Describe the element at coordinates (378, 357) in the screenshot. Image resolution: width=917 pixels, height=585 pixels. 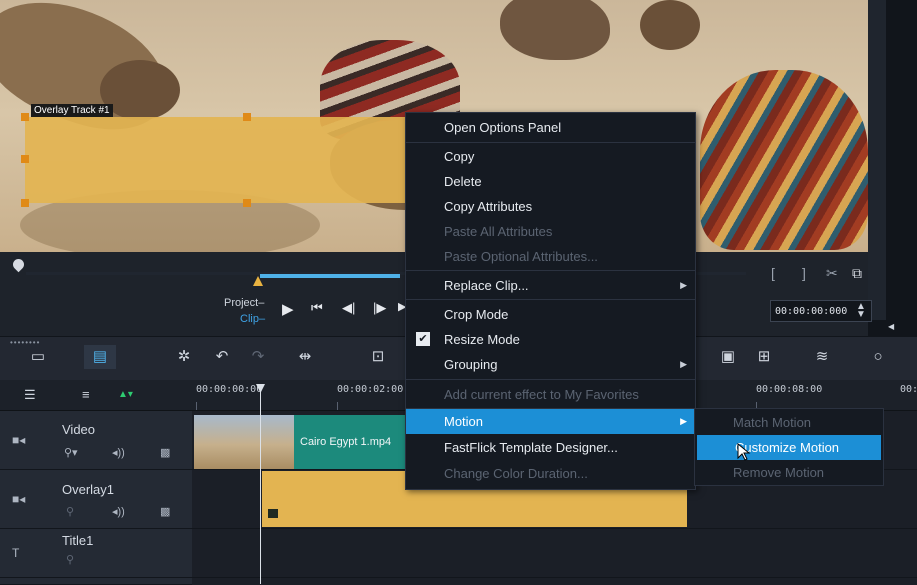
I see `zoom-fit-icon: ⊡` at that location.